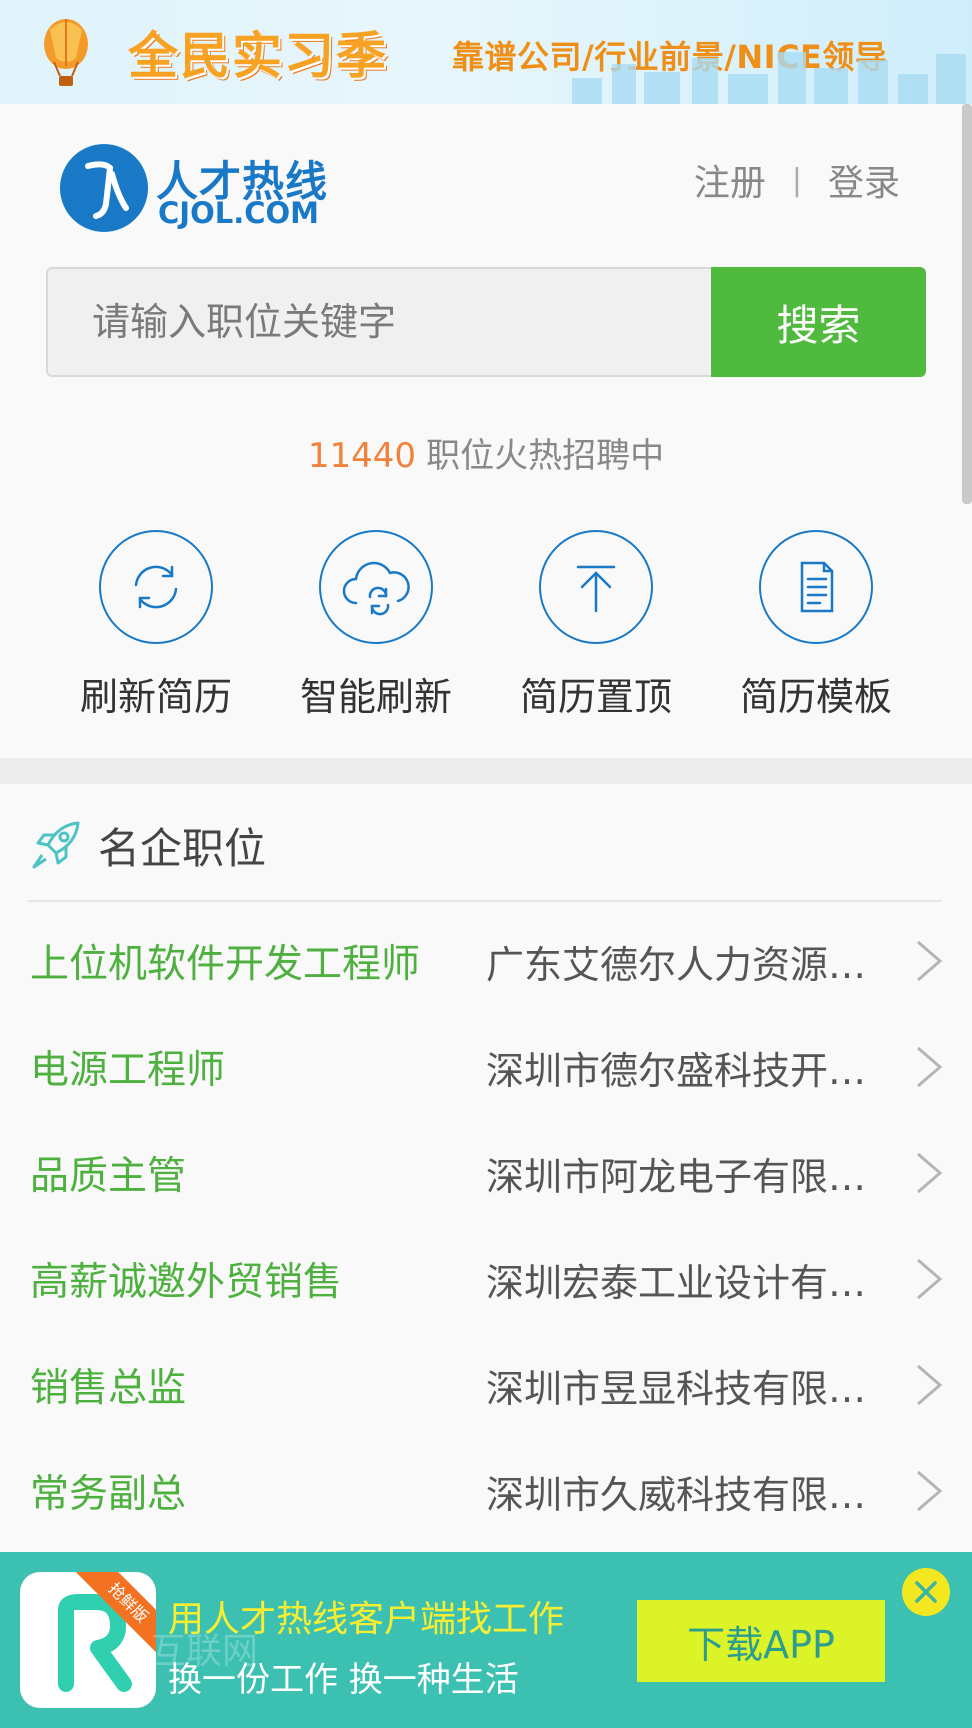 This screenshot has width=972, height=1728. I want to click on logo-text-en: CJOL.COM, so click(238, 213).